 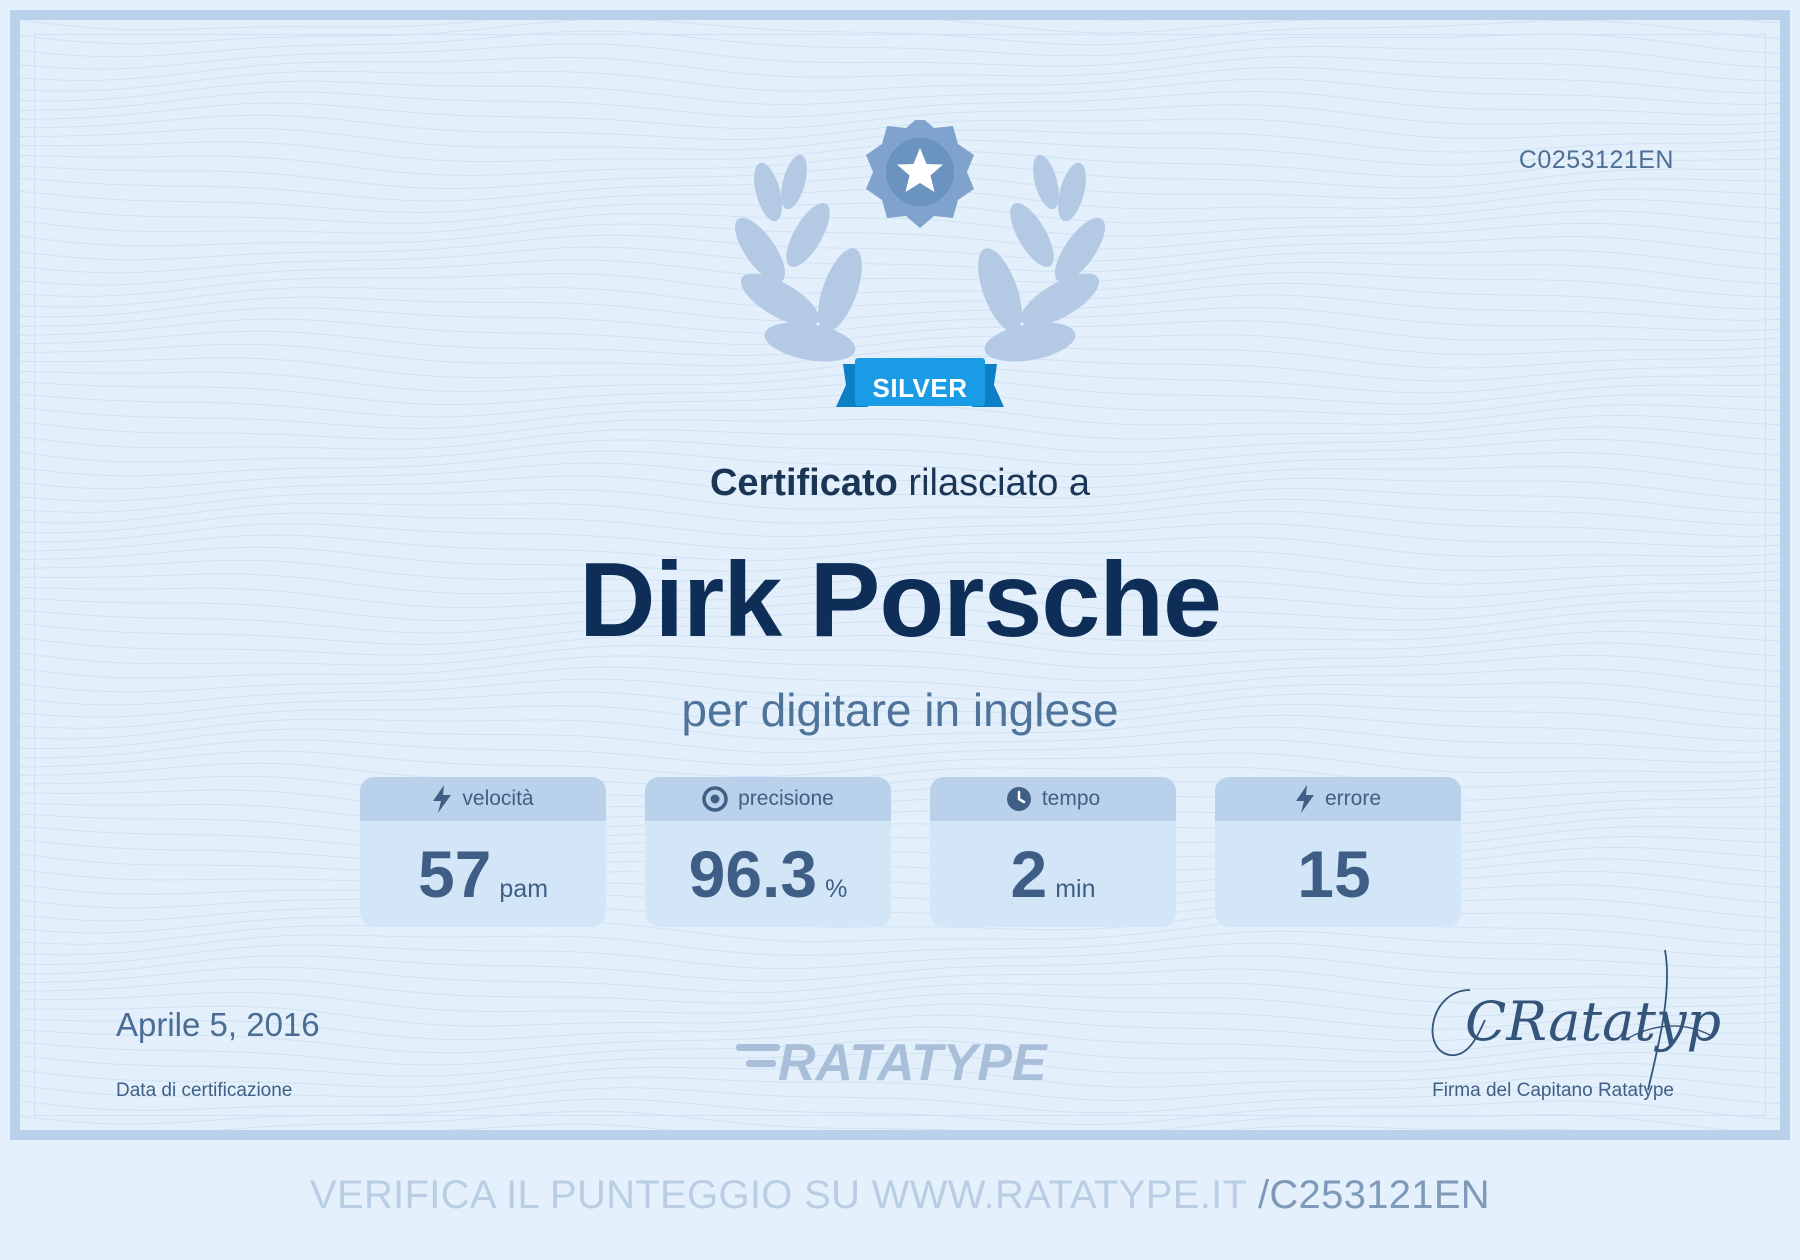 What do you see at coordinates (1071, 798) in the screenshot?
I see `stat-label: tempo` at bounding box center [1071, 798].